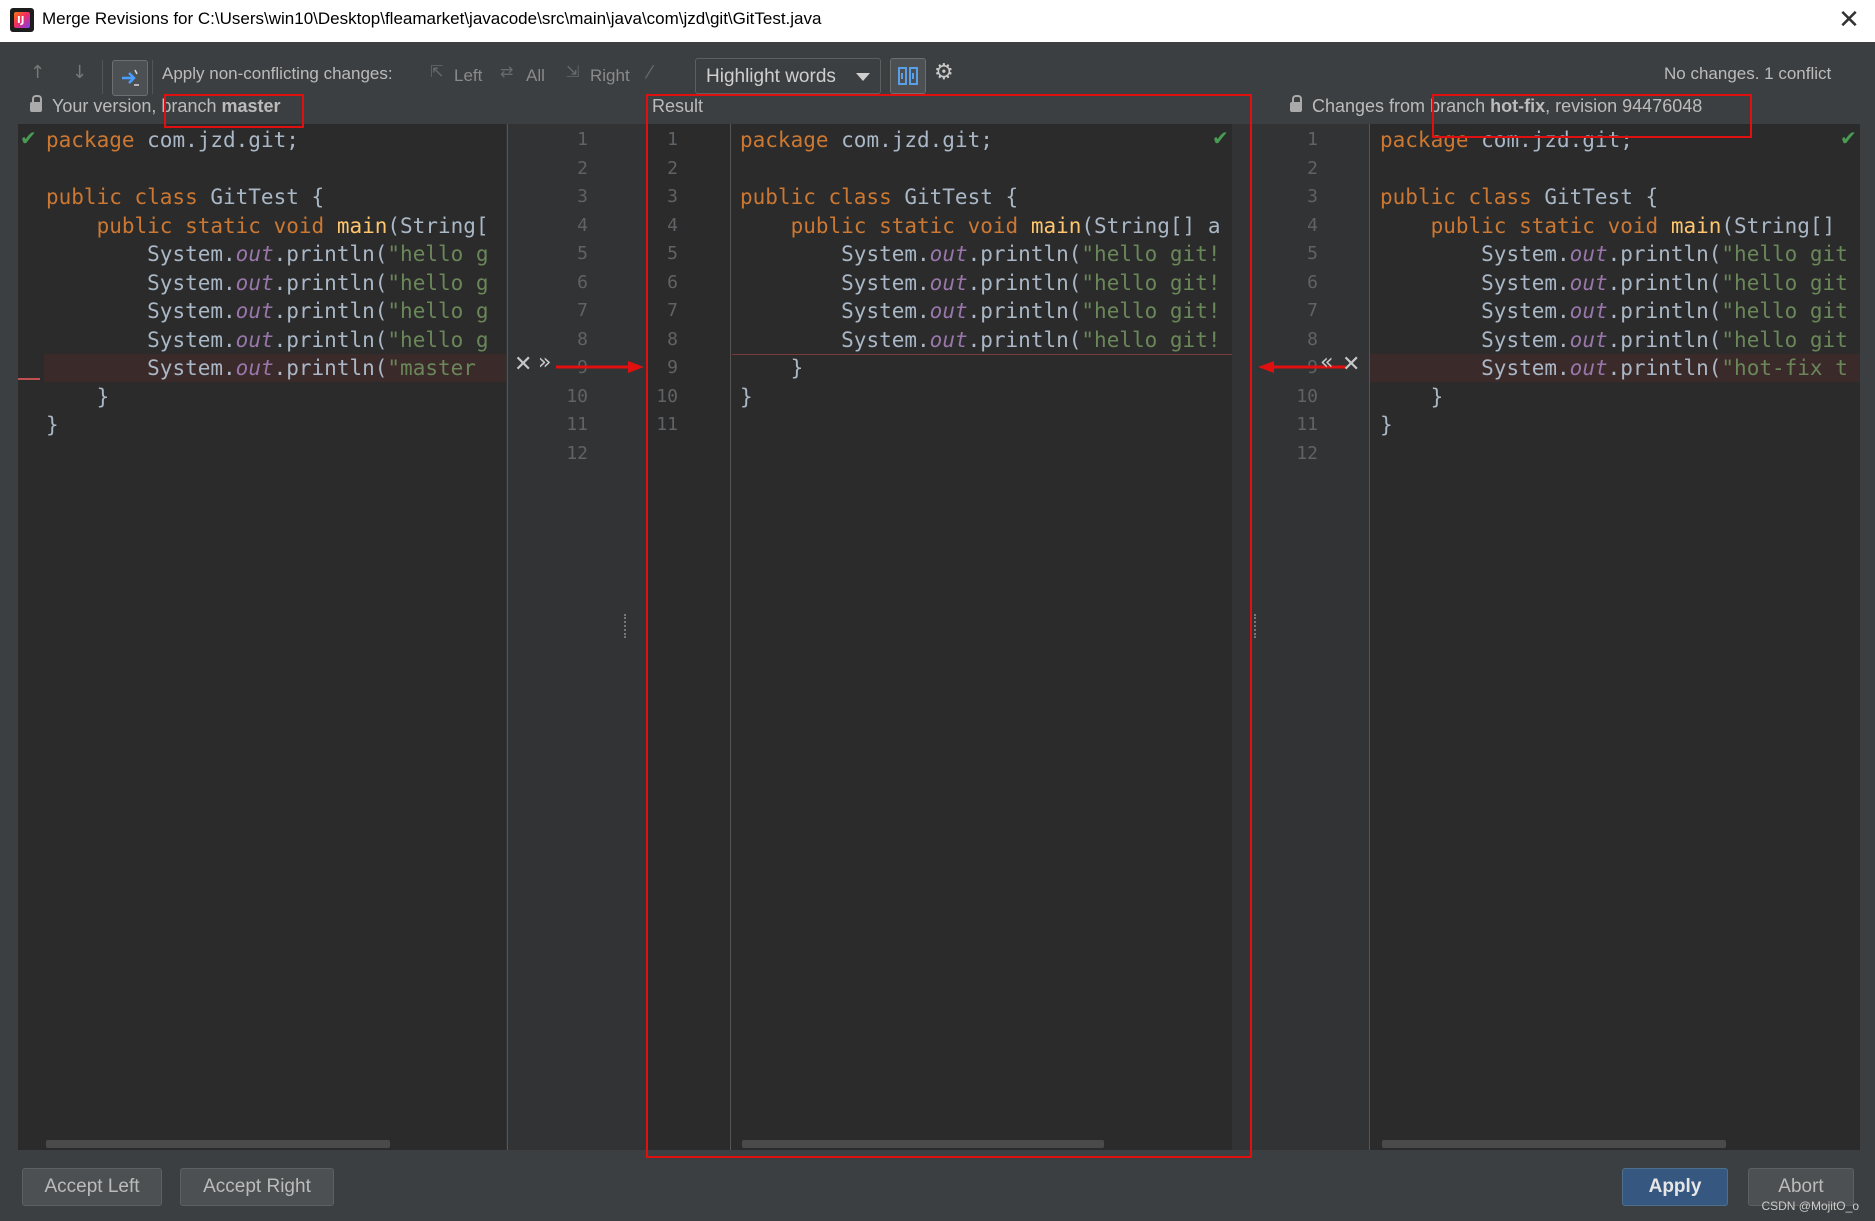  What do you see at coordinates (908, 76) in the screenshot?
I see `synchronize-scrolling-icon` at bounding box center [908, 76].